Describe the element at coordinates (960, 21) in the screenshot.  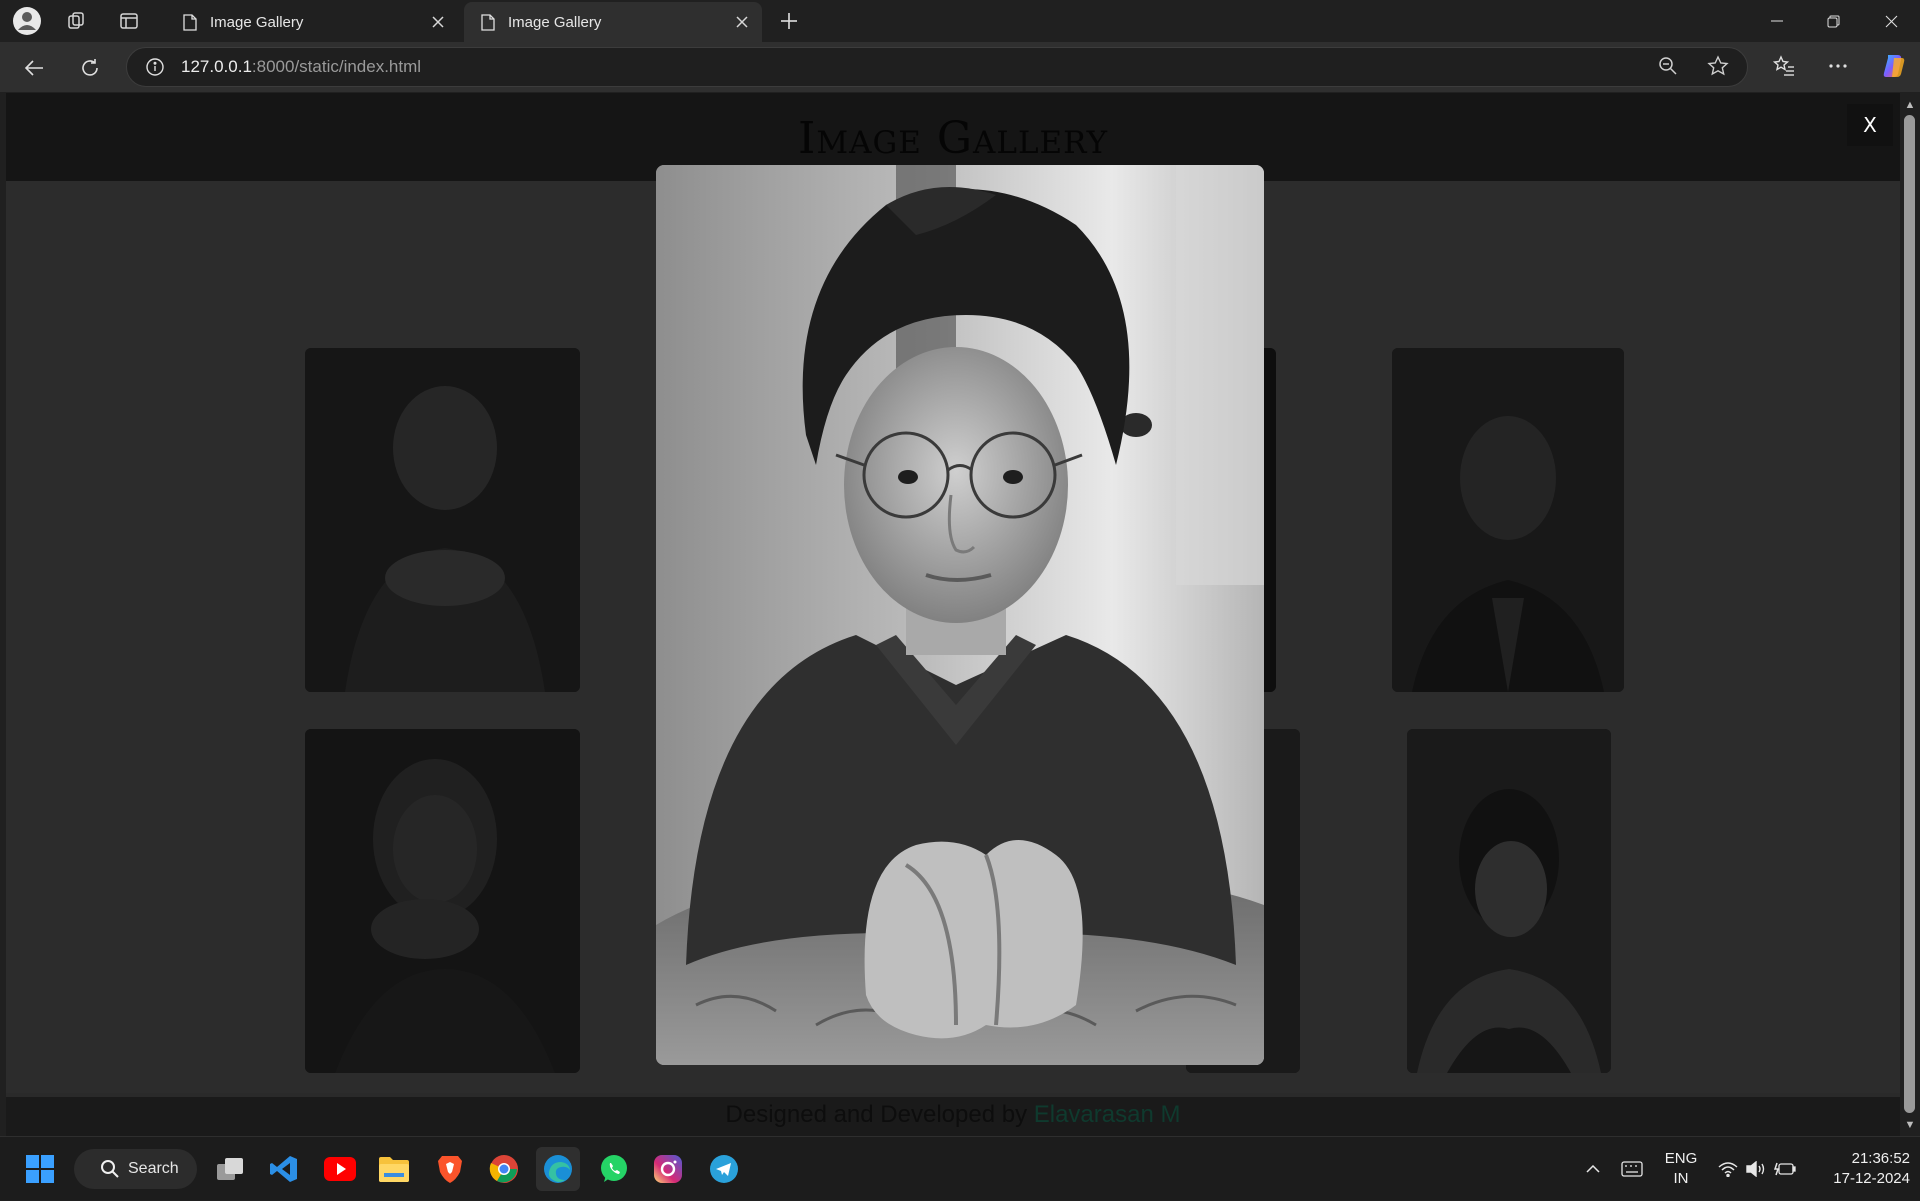
I see `browser-tab-strip: Image Gallery Image Gallery` at that location.